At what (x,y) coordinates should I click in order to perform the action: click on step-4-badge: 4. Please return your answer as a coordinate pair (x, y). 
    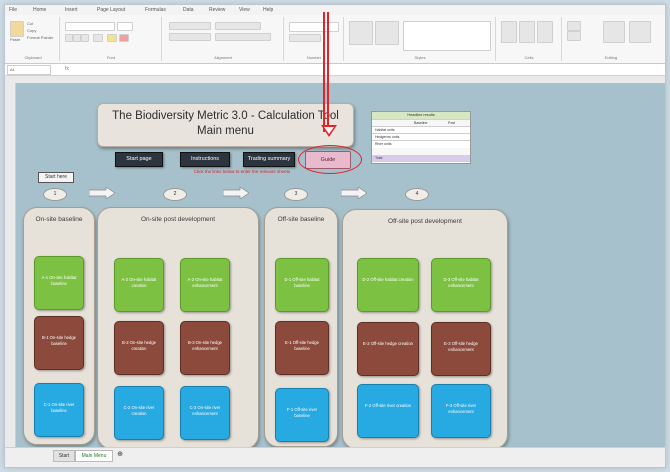
    Looking at the image, I should click on (417, 194).